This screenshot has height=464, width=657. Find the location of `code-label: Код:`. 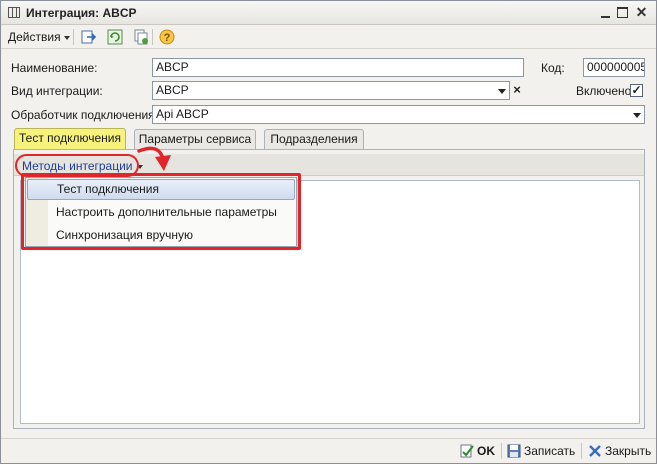

code-label: Код: is located at coordinates (553, 68).